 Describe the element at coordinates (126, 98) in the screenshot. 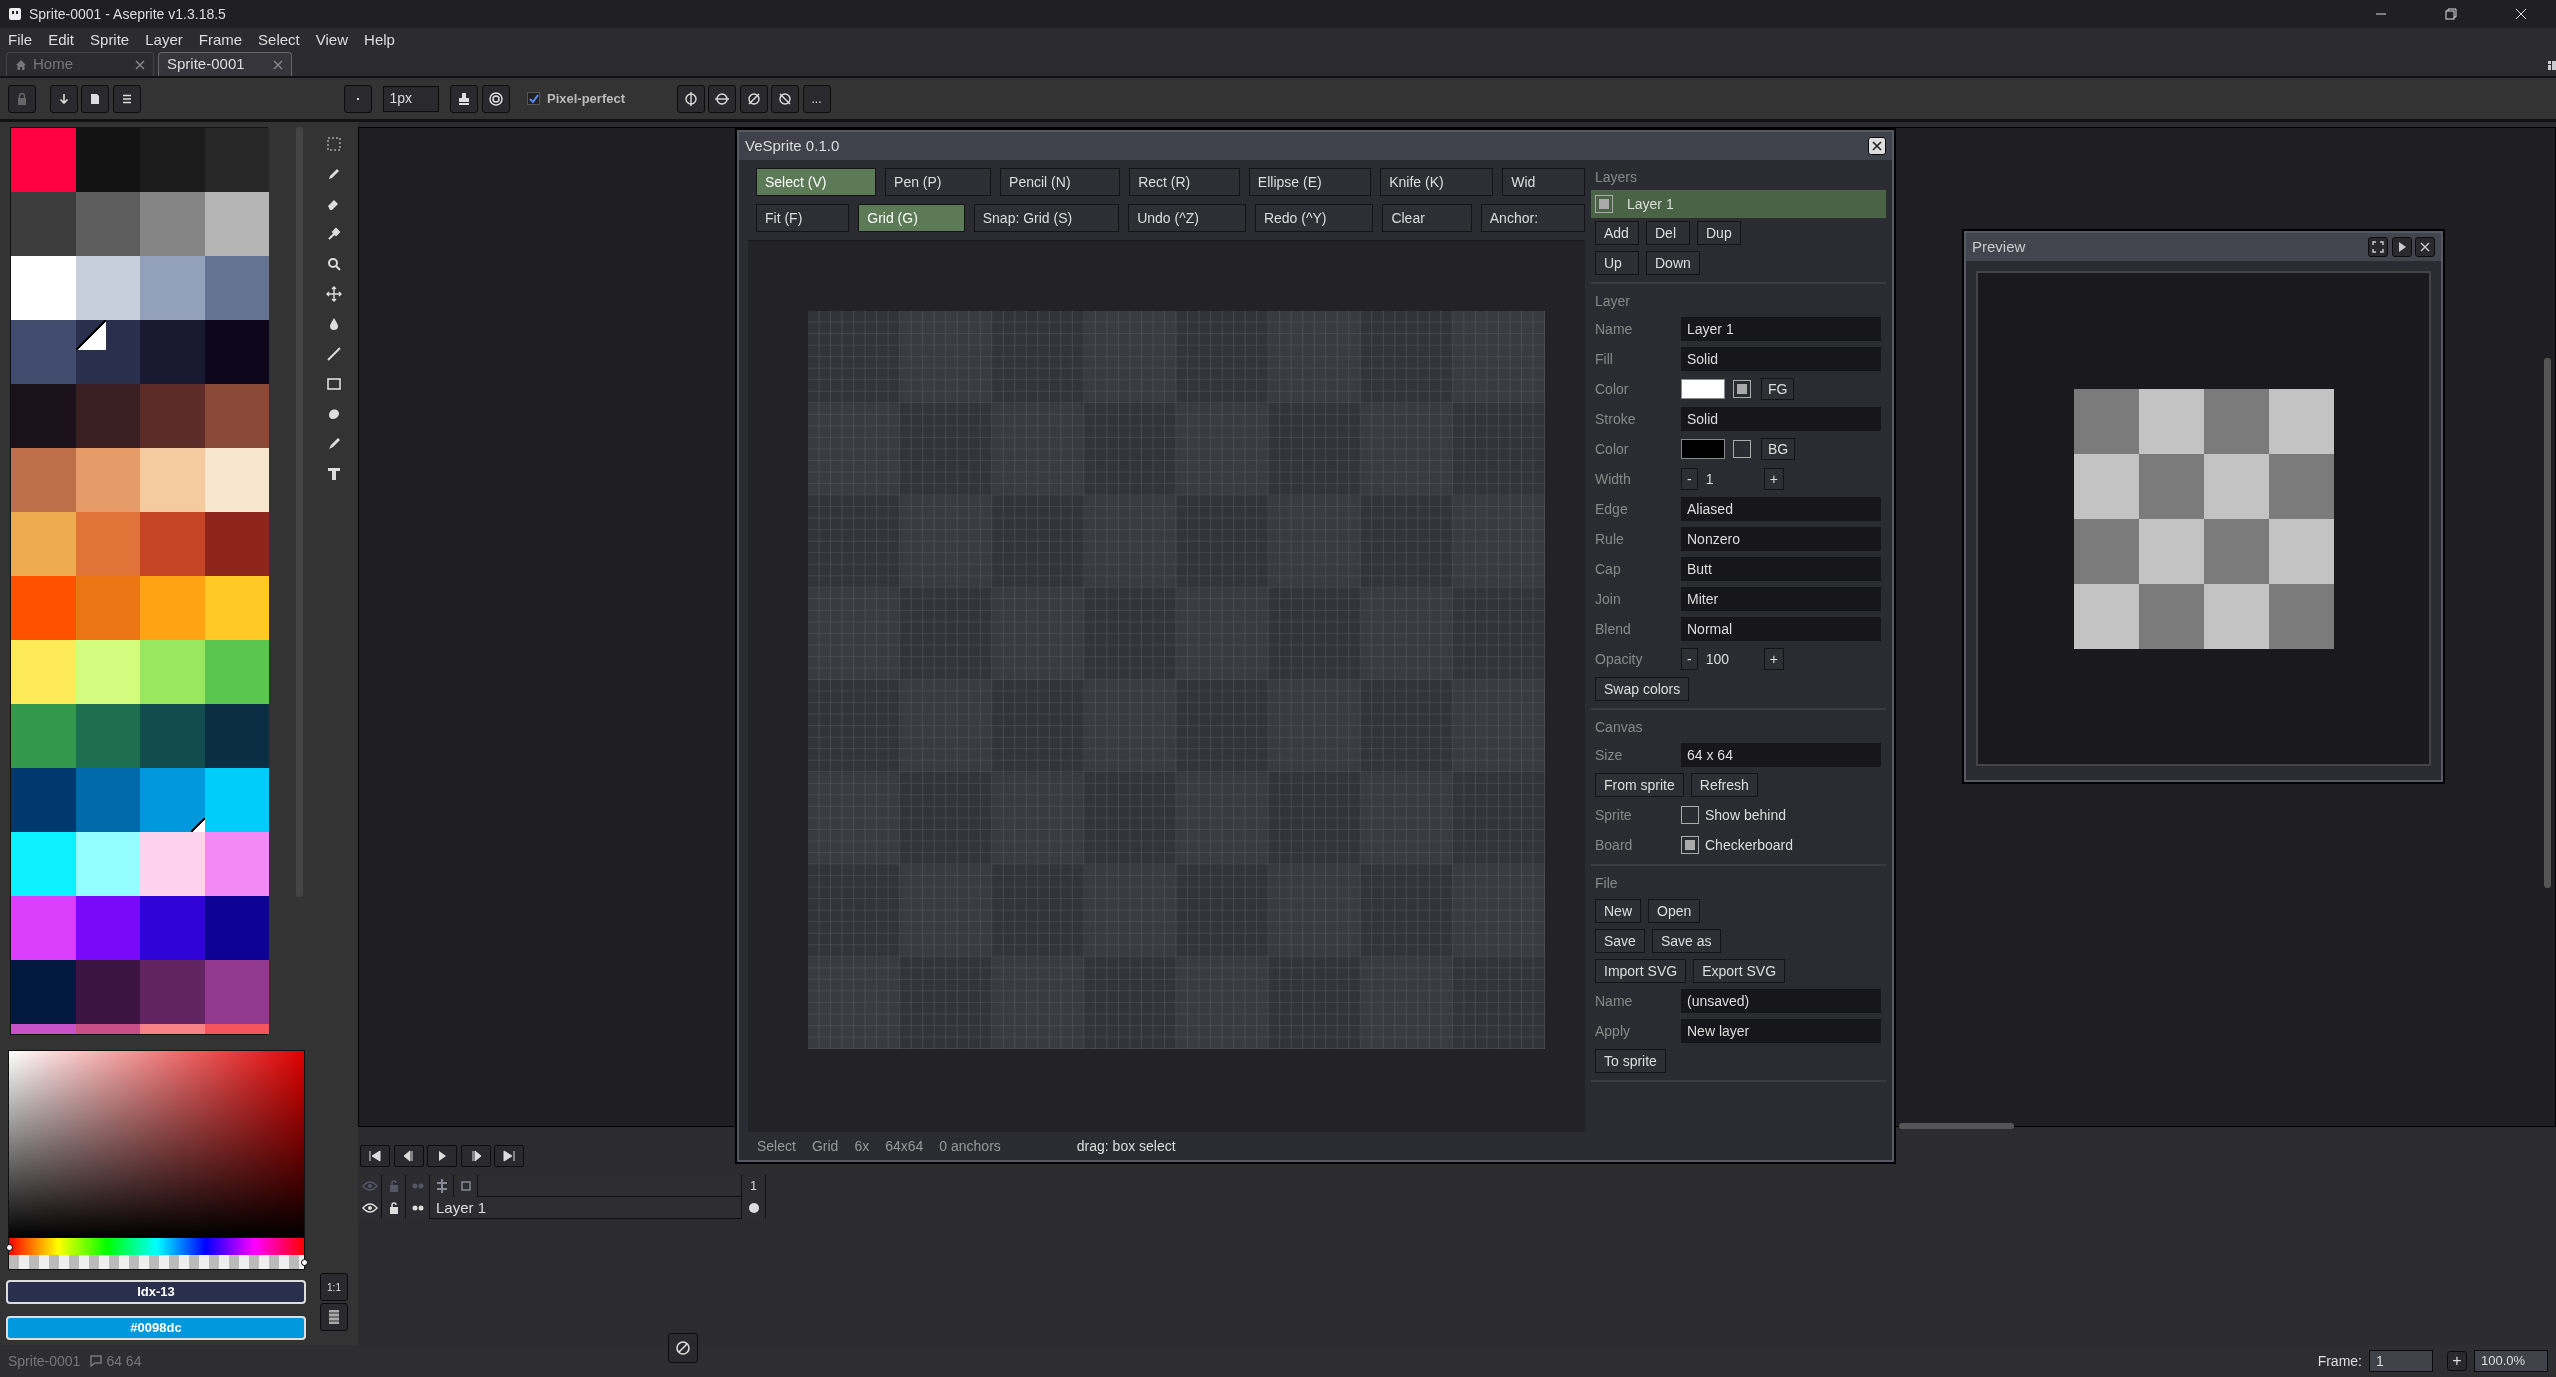

I see `menu-button` at that location.